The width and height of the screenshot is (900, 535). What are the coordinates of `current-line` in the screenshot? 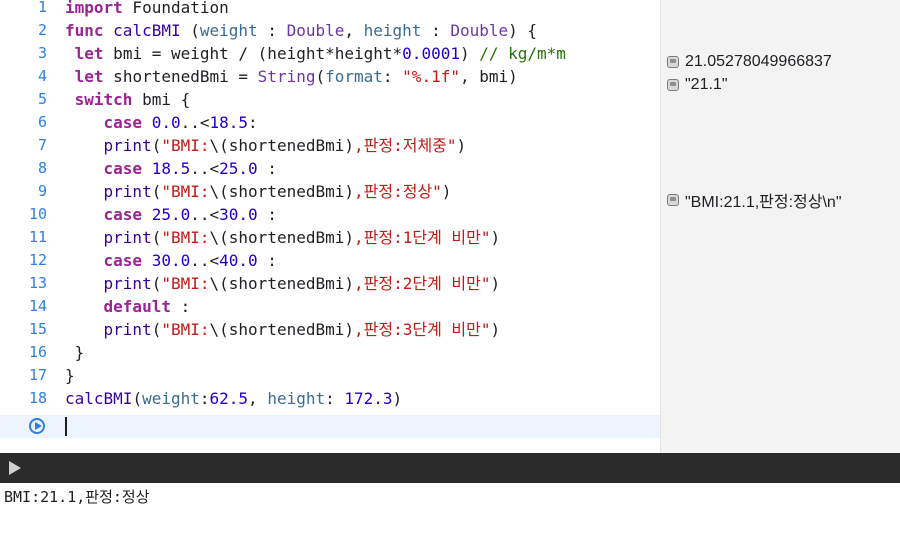 It's located at (330, 426).